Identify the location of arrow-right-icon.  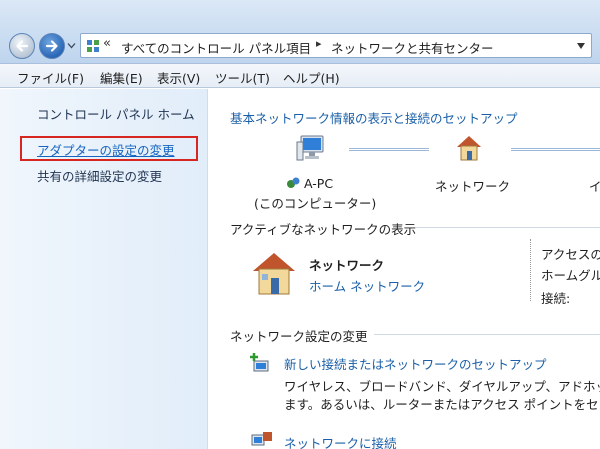
(51, 46).